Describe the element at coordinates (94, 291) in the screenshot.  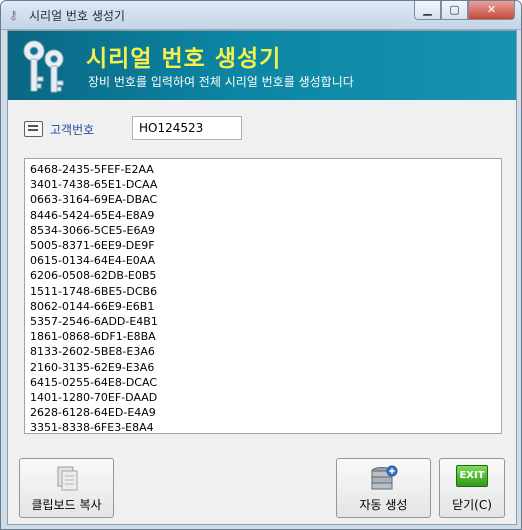
I see `serial-line: 1511-1748-6BE5-DCB6` at that location.